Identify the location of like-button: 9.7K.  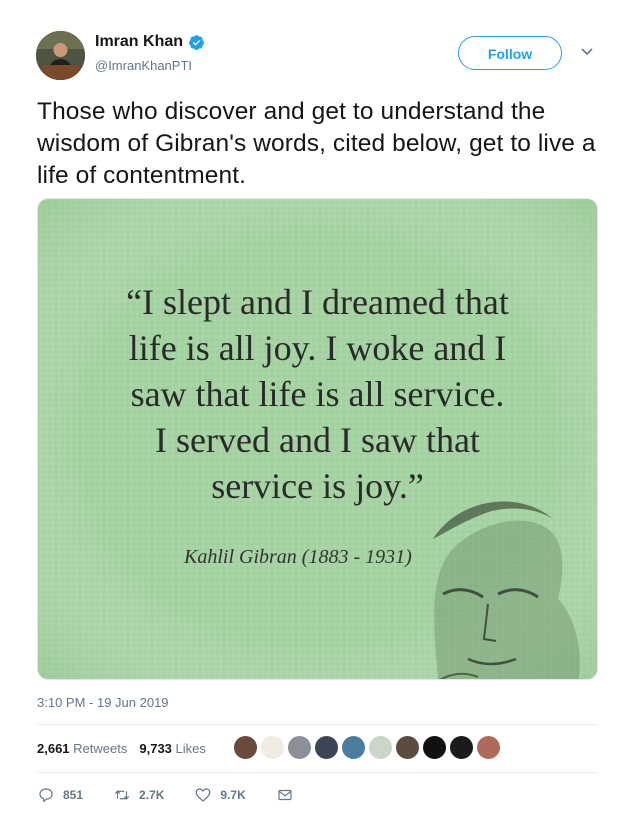
(220, 795).